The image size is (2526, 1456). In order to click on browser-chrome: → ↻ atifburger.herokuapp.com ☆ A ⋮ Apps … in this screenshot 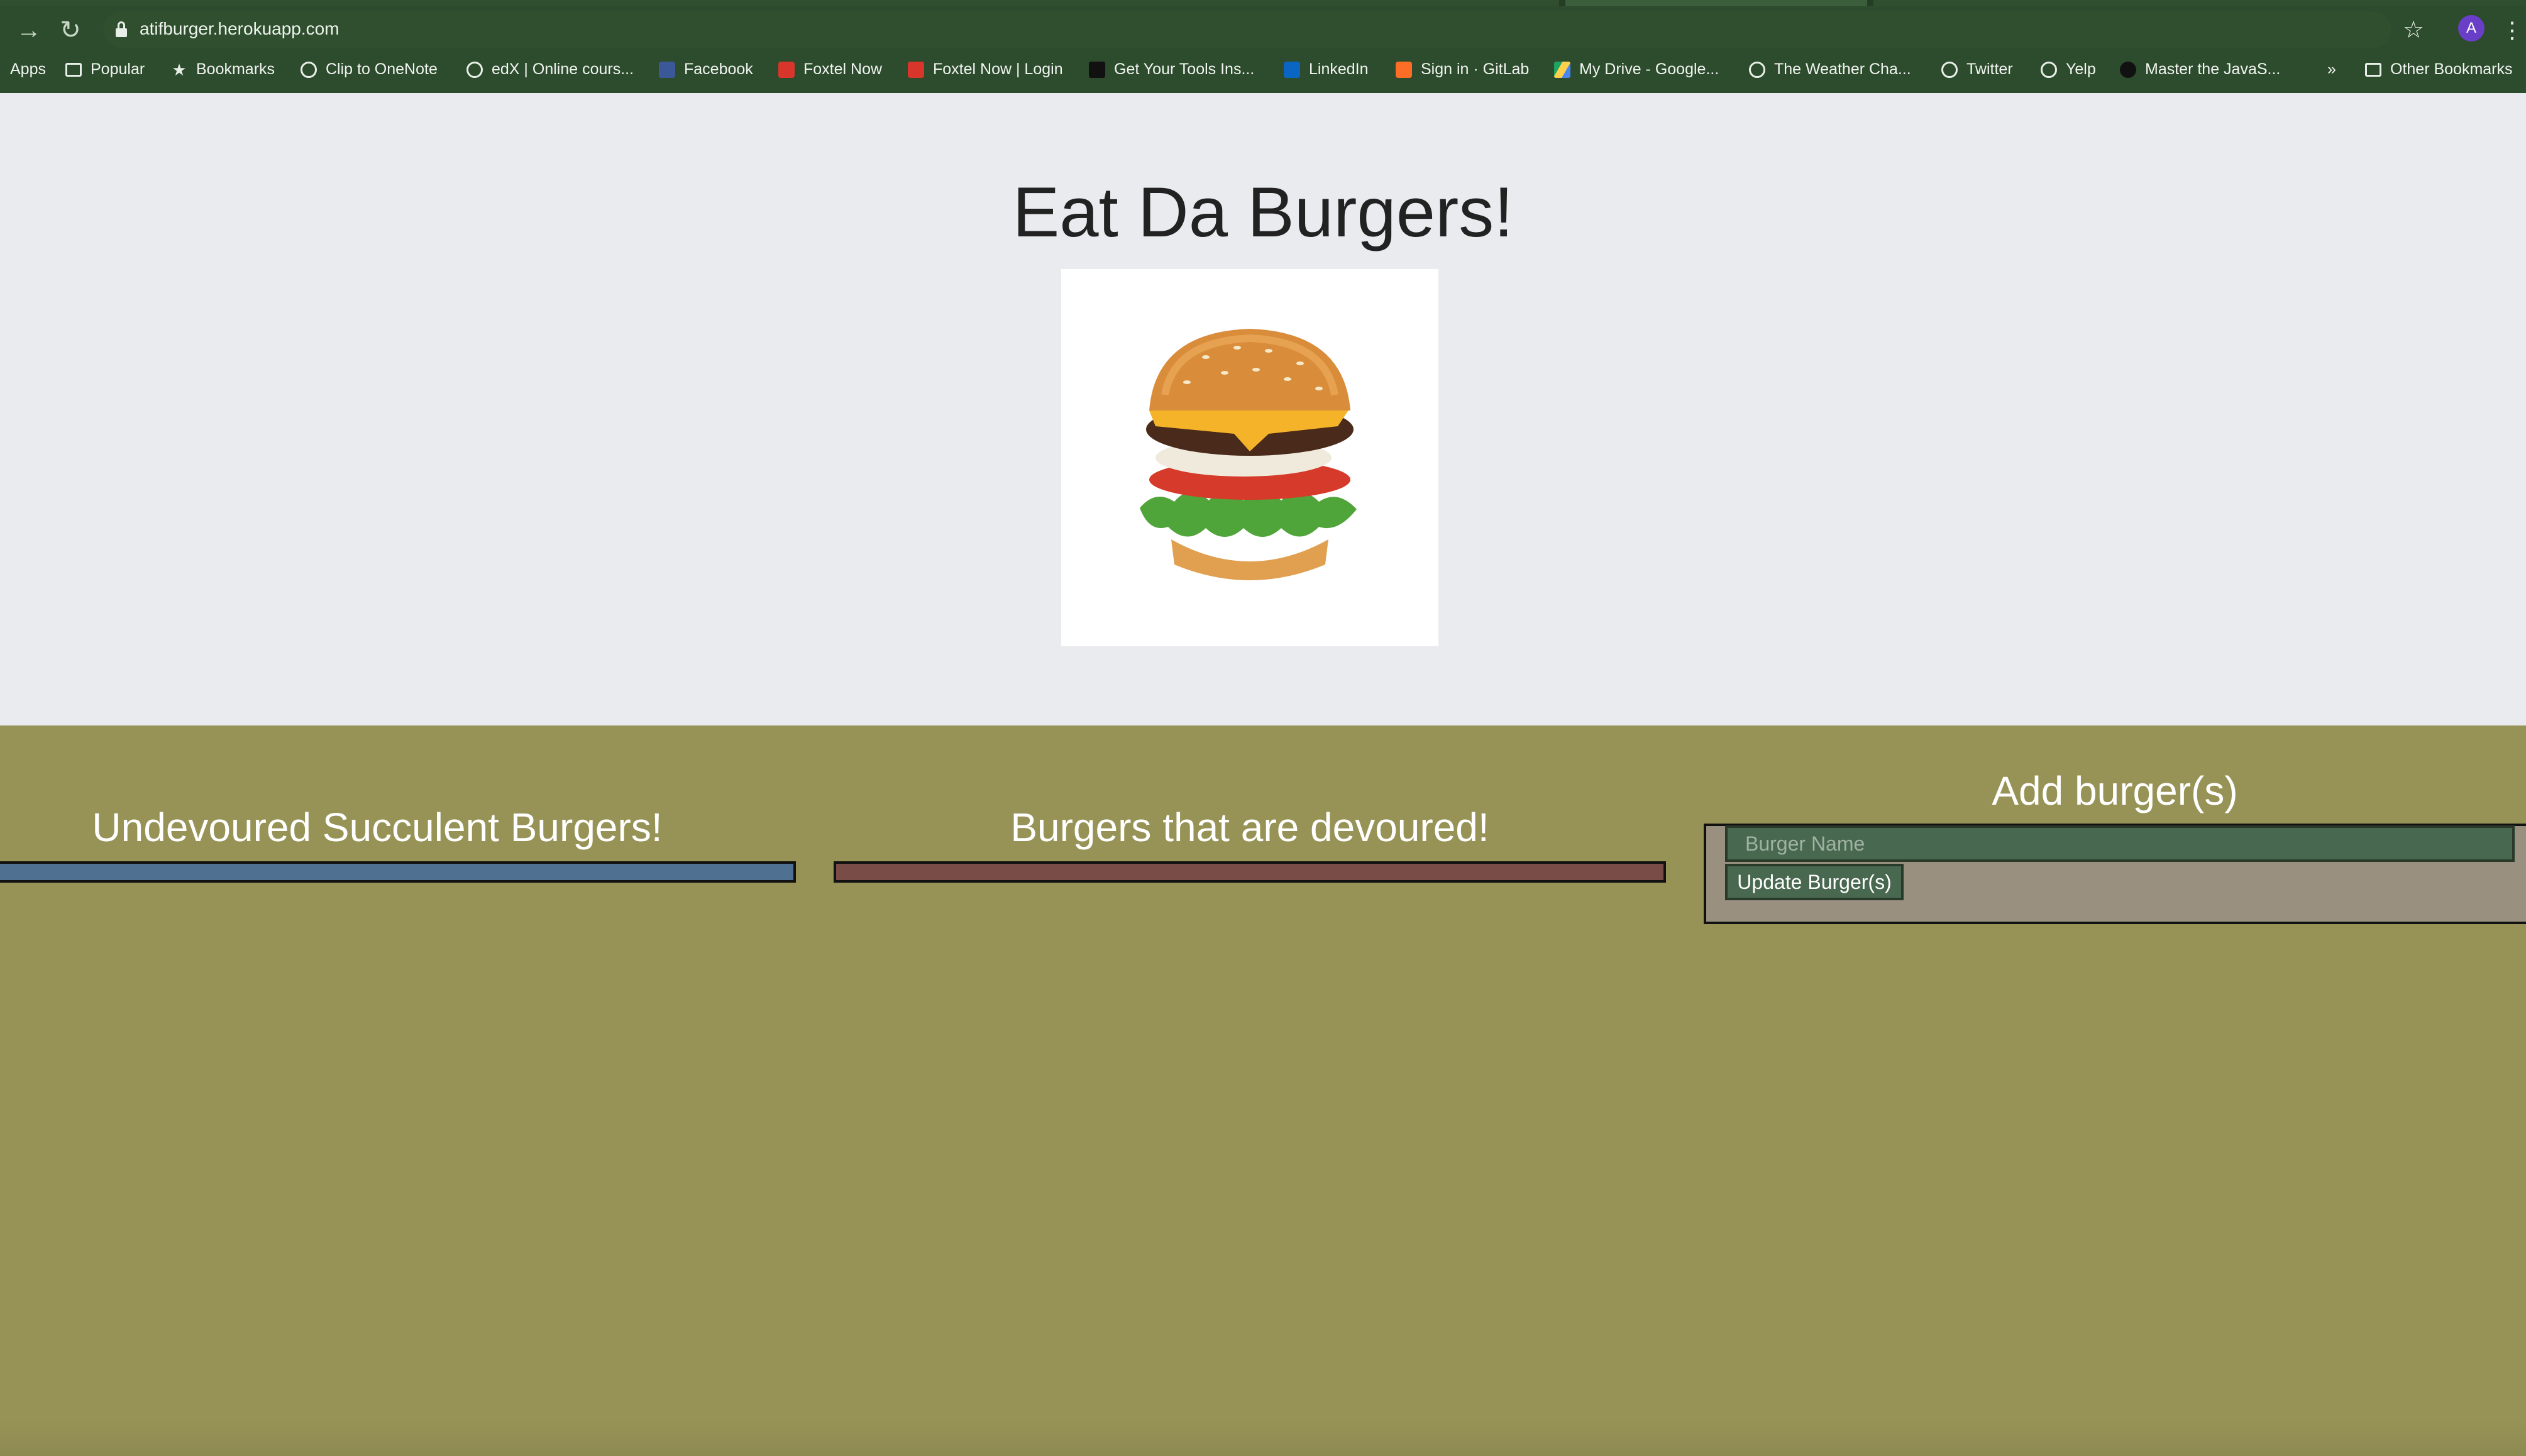, I will do `click(1263, 46)`.